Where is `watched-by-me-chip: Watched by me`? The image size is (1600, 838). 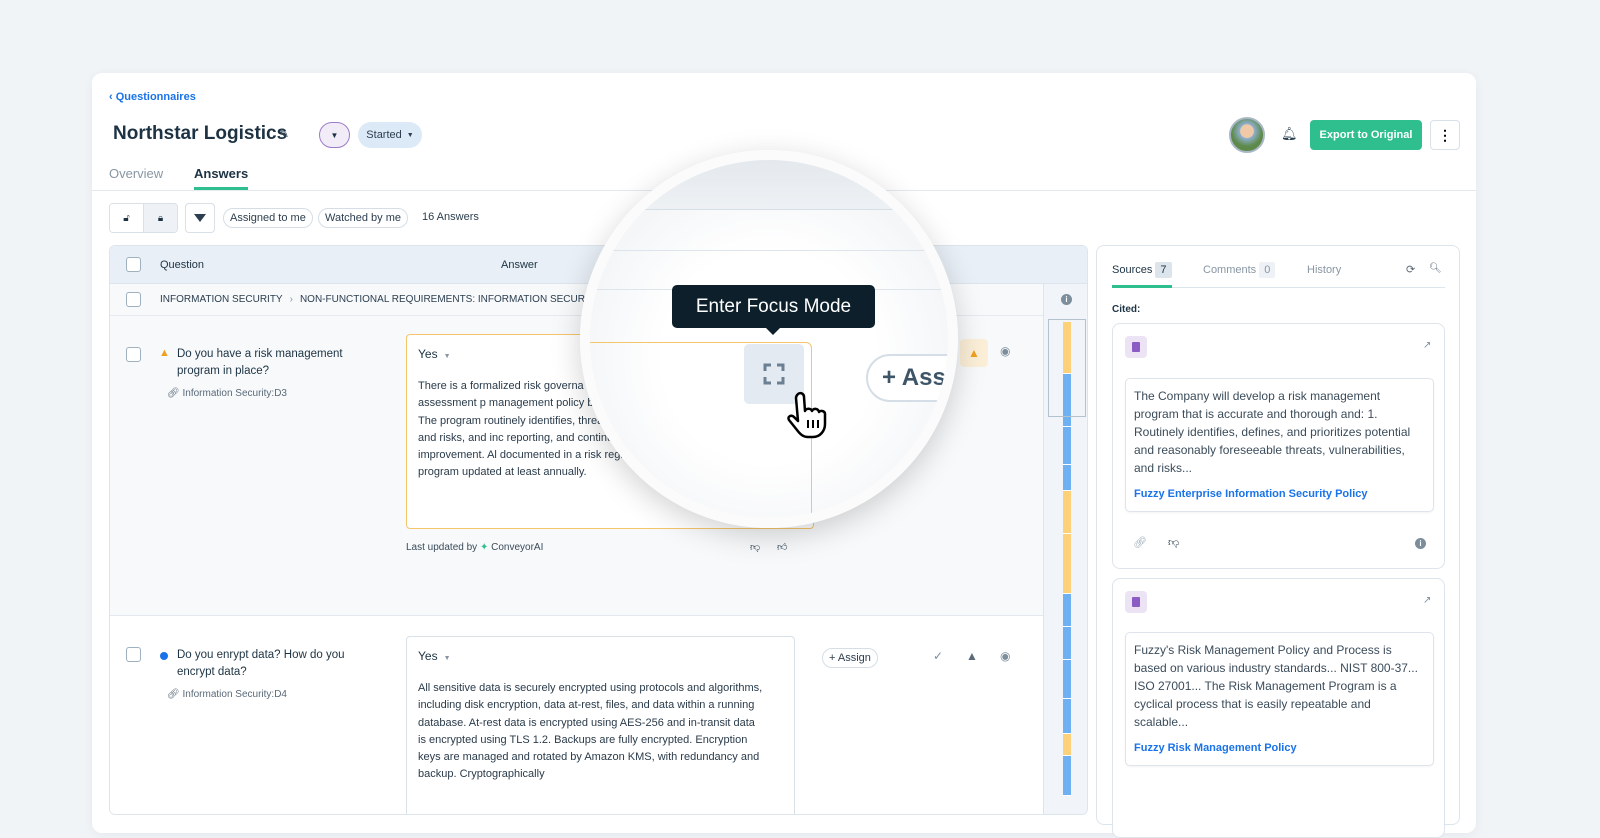
watched-by-me-chip: Watched by me is located at coordinates (363, 218).